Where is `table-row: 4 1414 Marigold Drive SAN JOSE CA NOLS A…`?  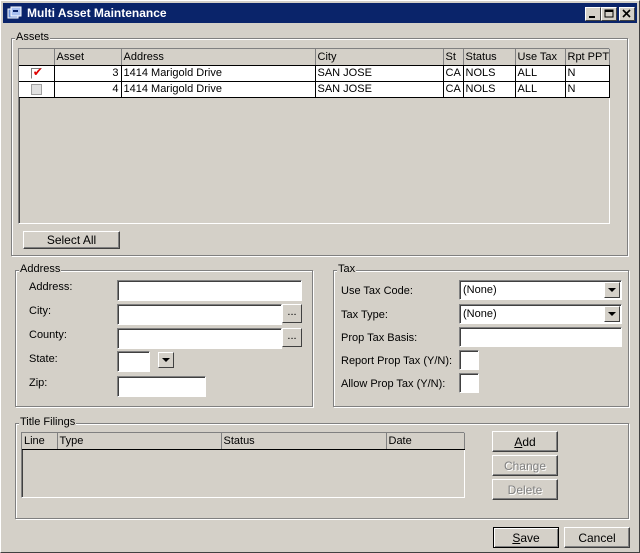 table-row: 4 1414 Marigold Drive SAN JOSE CA NOLS A… is located at coordinates (314, 89).